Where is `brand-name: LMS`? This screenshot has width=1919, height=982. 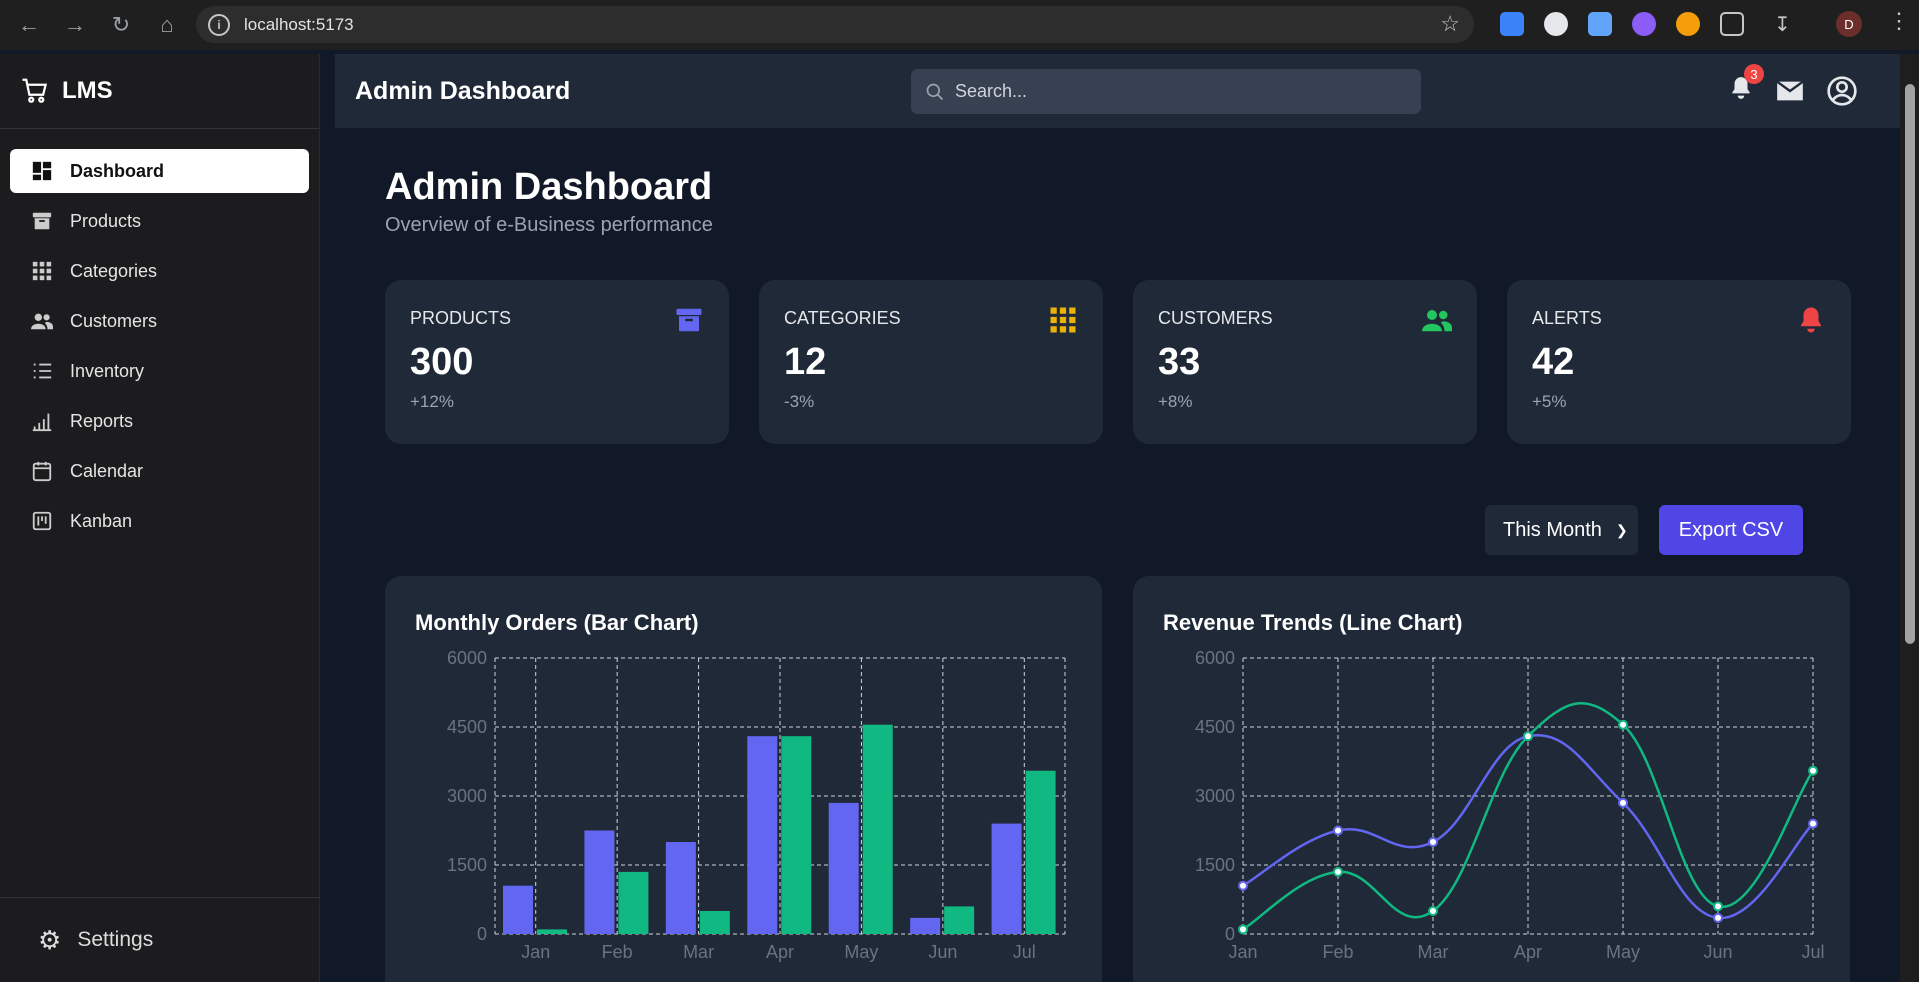 brand-name: LMS is located at coordinates (87, 90).